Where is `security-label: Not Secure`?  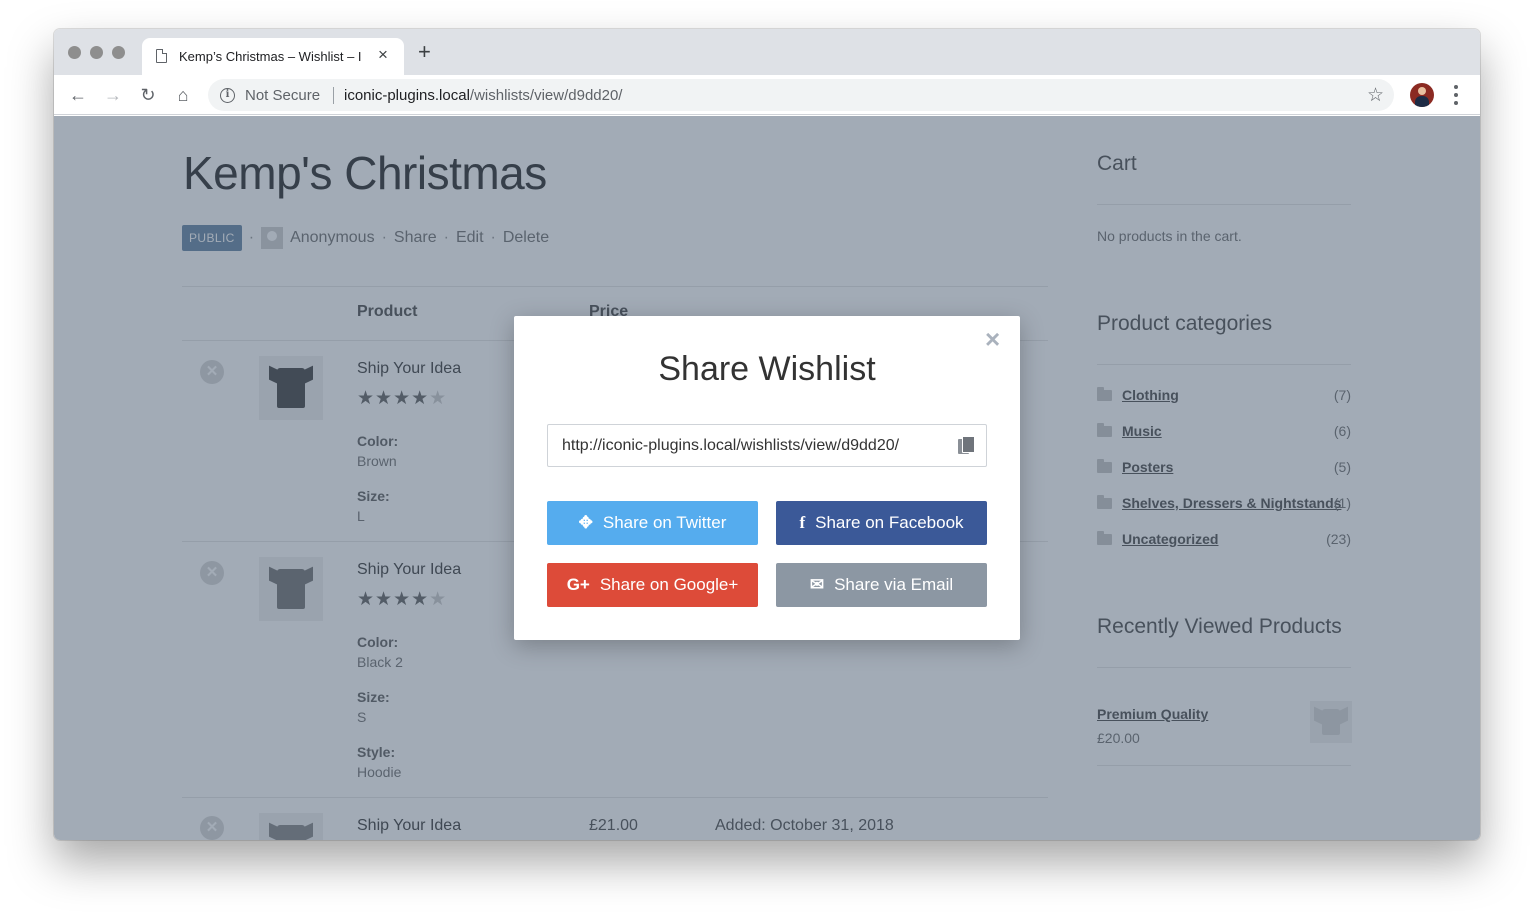 security-label: Not Secure is located at coordinates (283, 95).